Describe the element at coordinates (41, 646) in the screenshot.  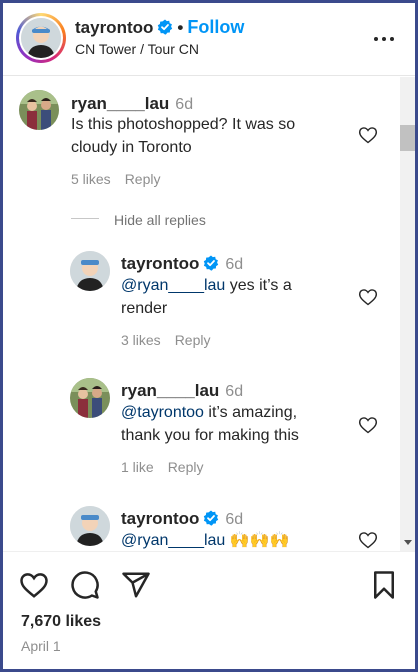
I see `post-date: April 1` at that location.